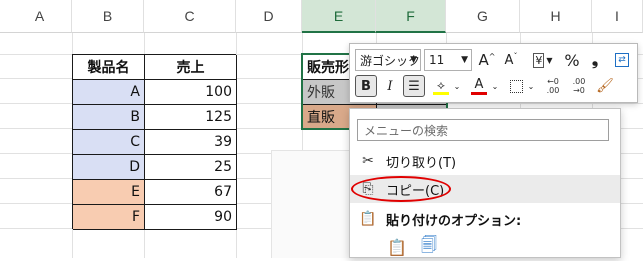 The width and height of the screenshot is (643, 261). Describe the element at coordinates (411, 16) in the screenshot. I see `column-header-f: F` at that location.